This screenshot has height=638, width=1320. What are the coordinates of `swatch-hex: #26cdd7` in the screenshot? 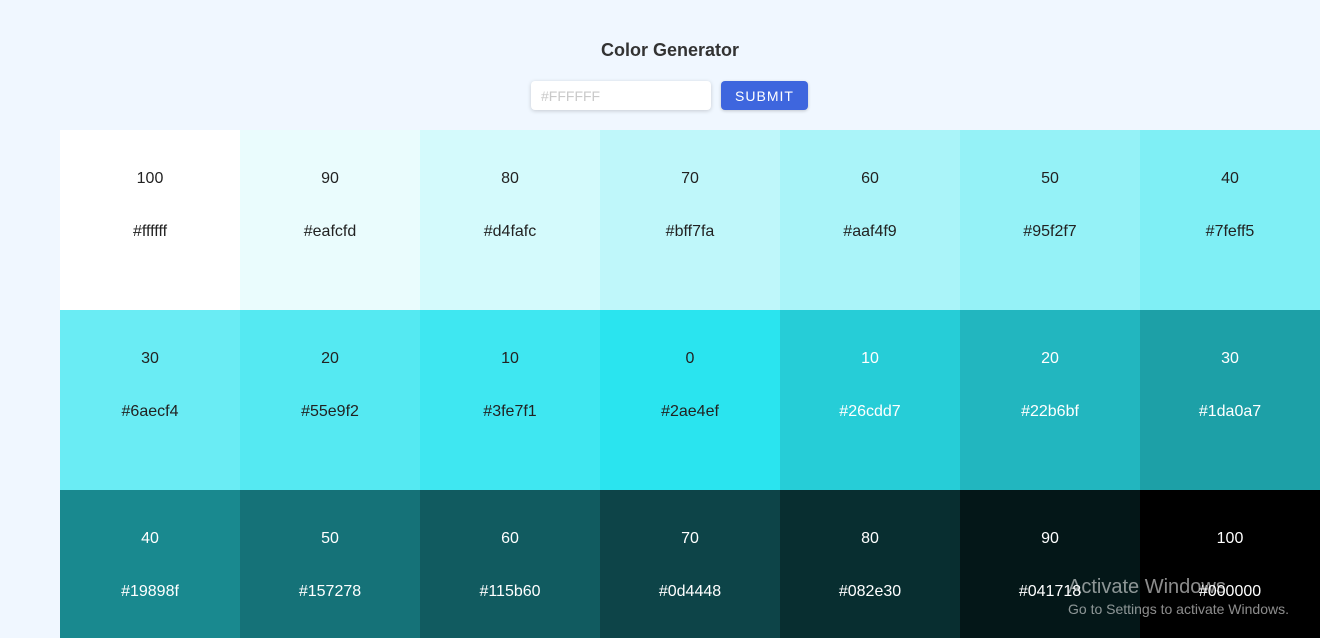 It's located at (870, 411).